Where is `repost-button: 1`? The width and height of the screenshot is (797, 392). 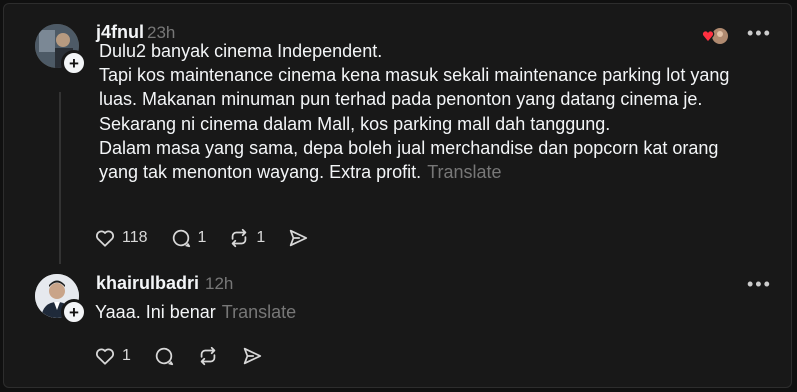 repost-button: 1 is located at coordinates (246, 238).